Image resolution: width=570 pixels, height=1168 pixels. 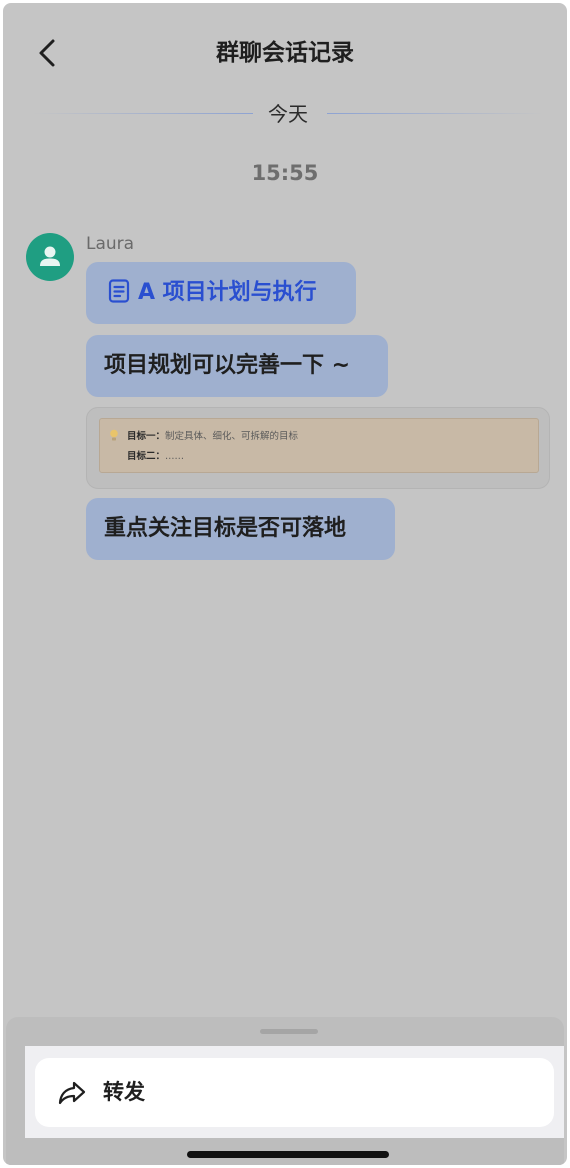 What do you see at coordinates (227, 292) in the screenshot?
I see `doc-link-title: A 项目计划与执行` at bounding box center [227, 292].